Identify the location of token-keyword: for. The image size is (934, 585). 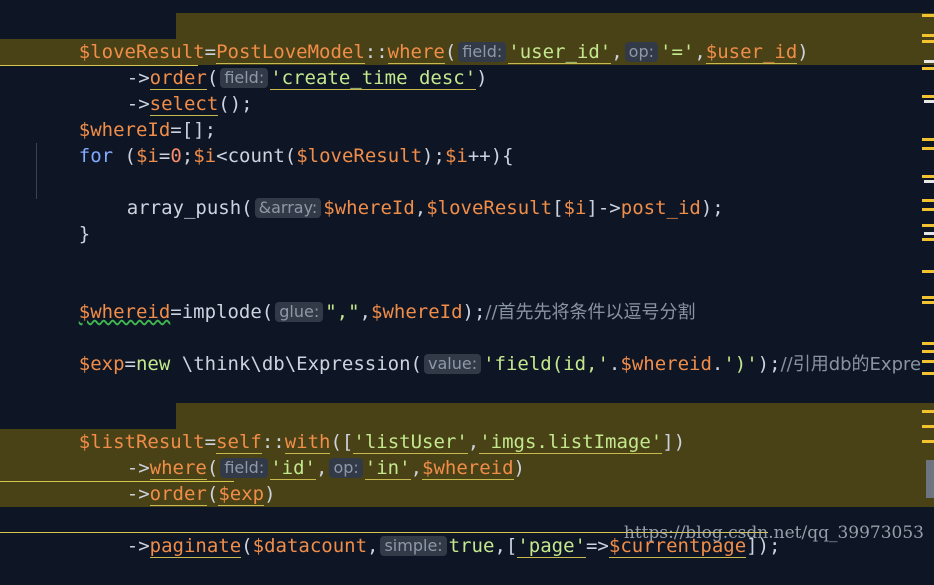
(96, 156).